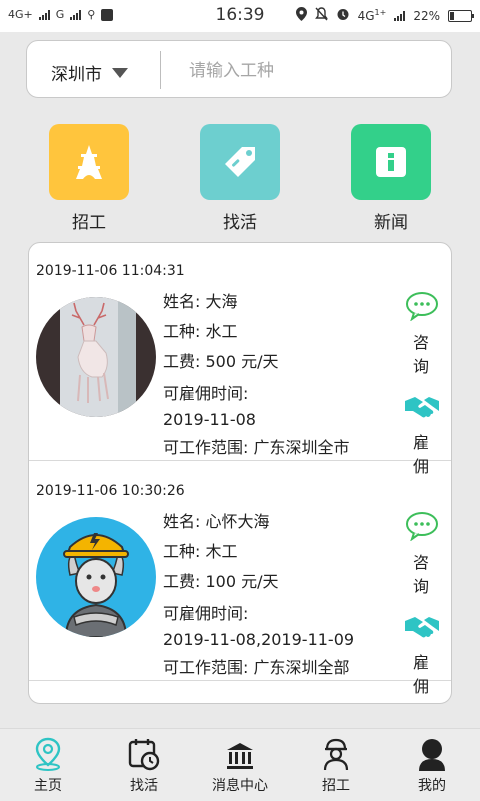 The image size is (480, 801). I want to click on bottom-tab-bar: 主页 找活 消息中心 招工 我的, so click(240, 764).